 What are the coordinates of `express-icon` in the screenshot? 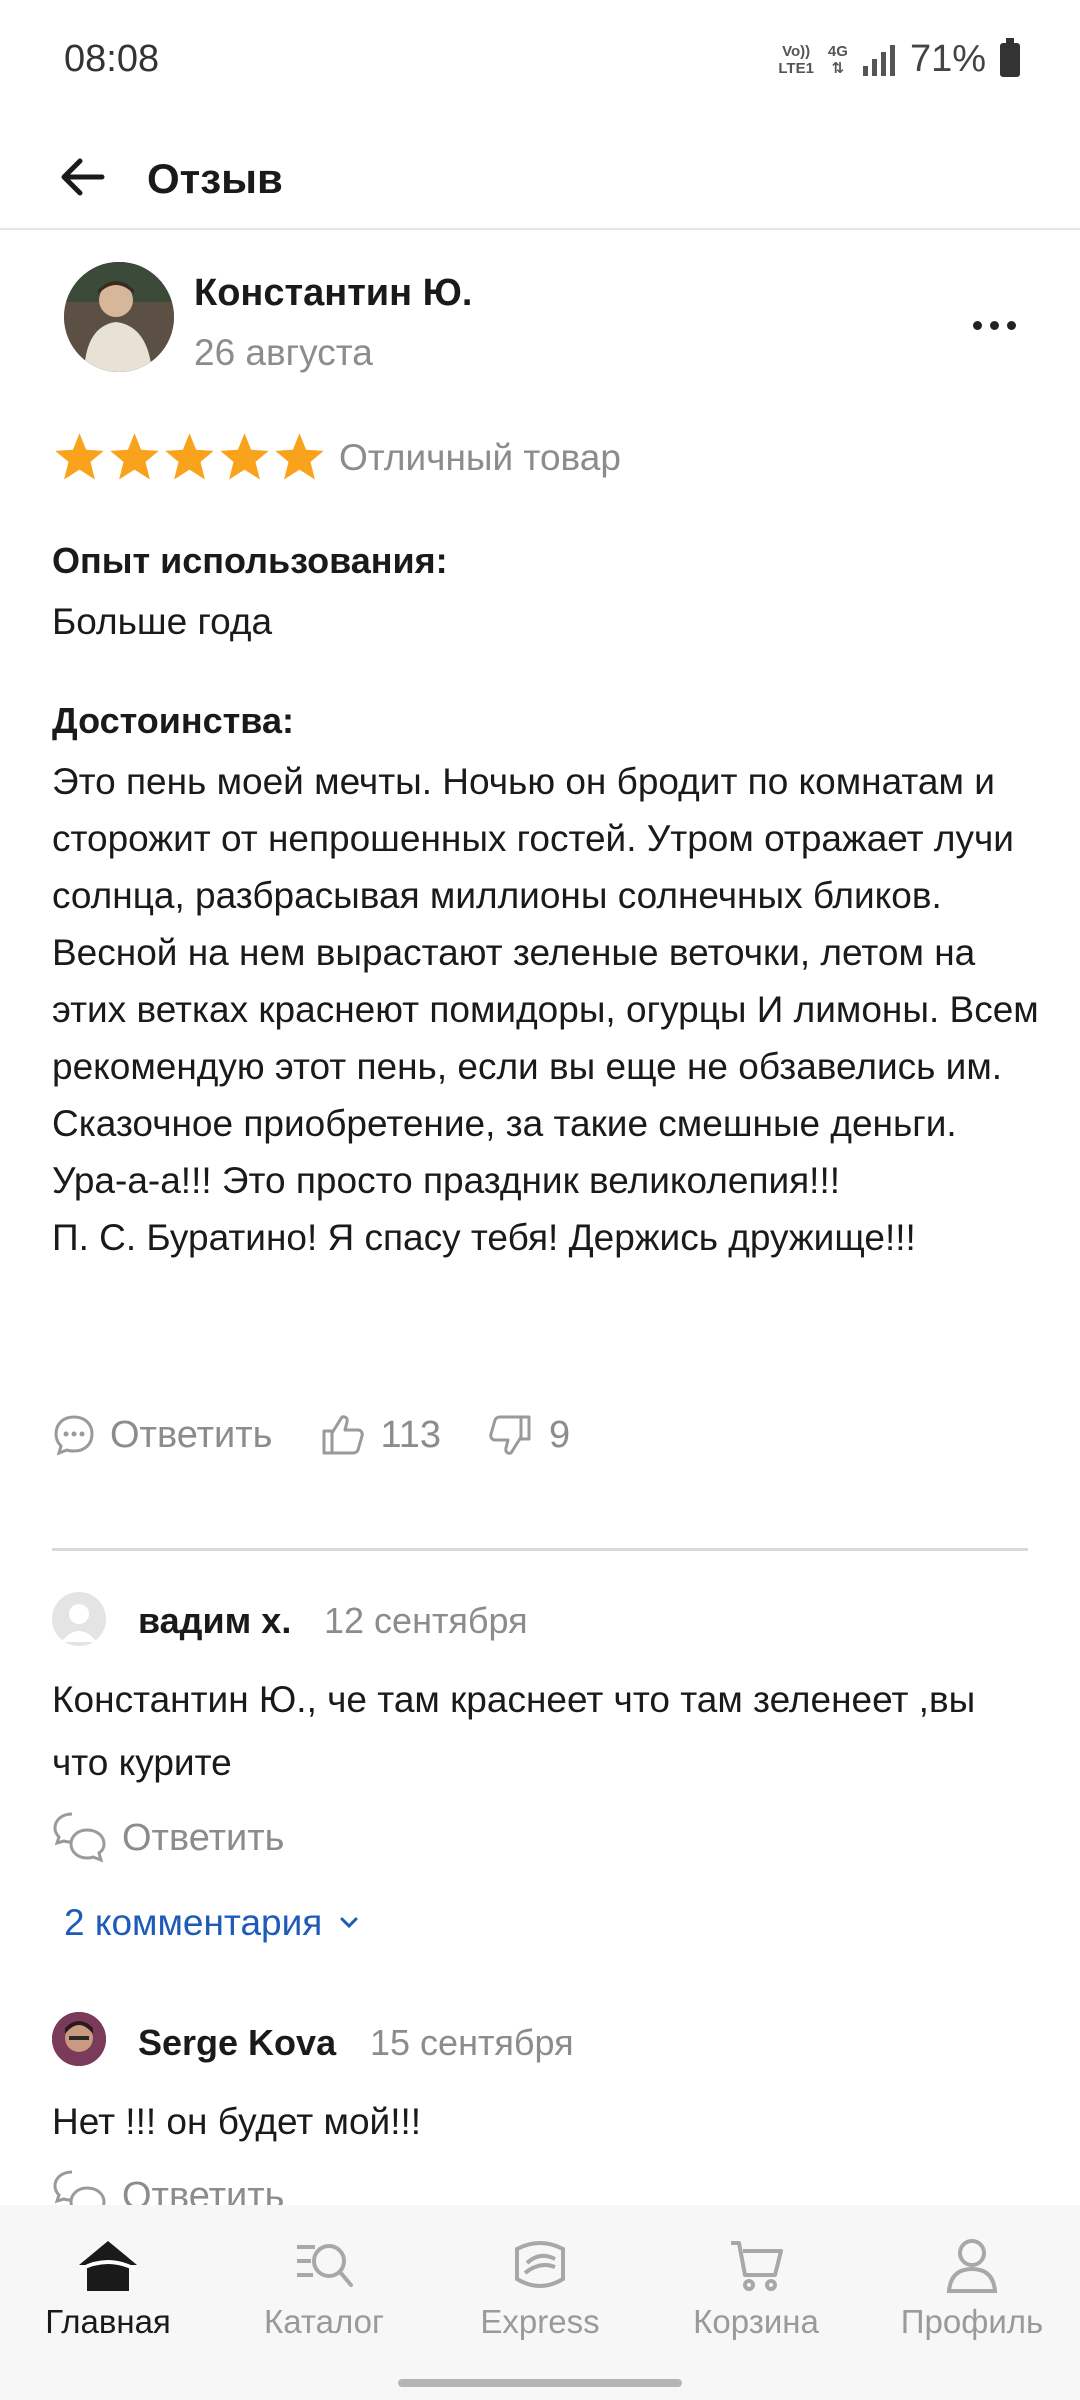 It's located at (540, 2264).